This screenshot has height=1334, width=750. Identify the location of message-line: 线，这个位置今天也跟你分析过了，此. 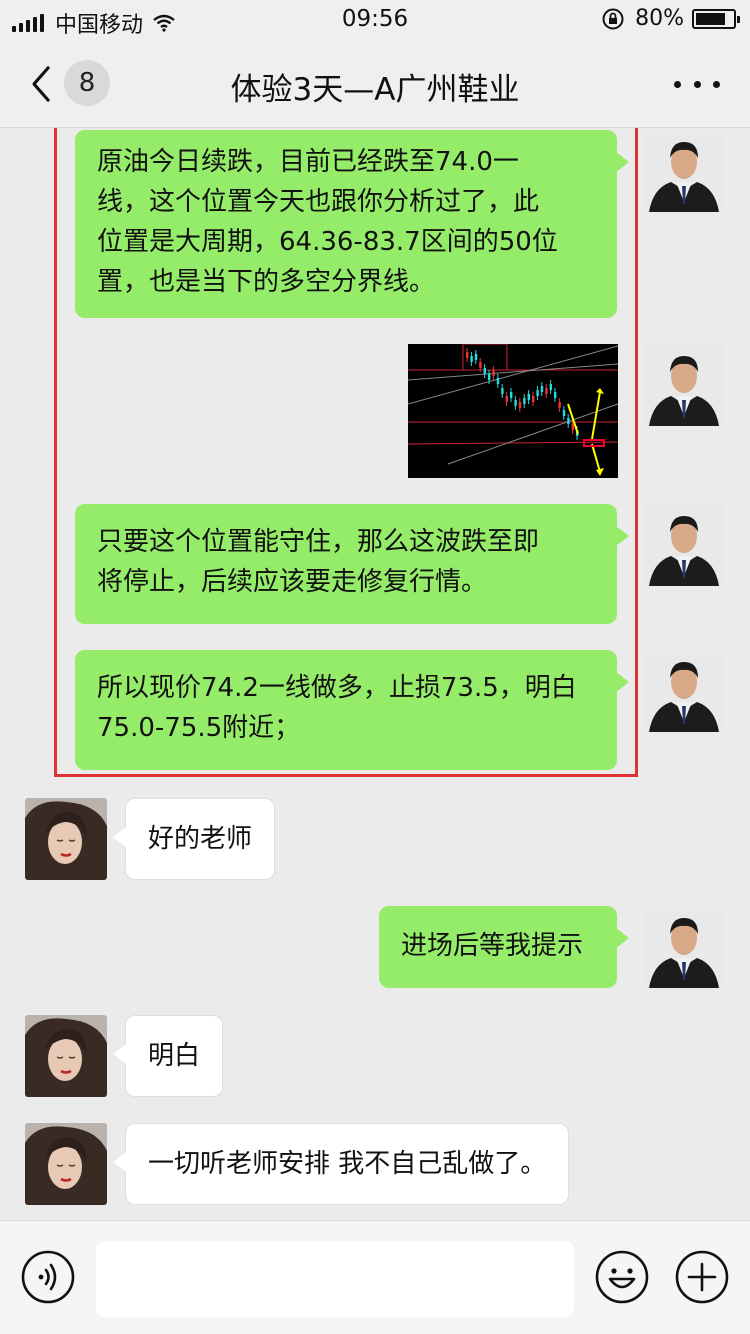
(318, 202).